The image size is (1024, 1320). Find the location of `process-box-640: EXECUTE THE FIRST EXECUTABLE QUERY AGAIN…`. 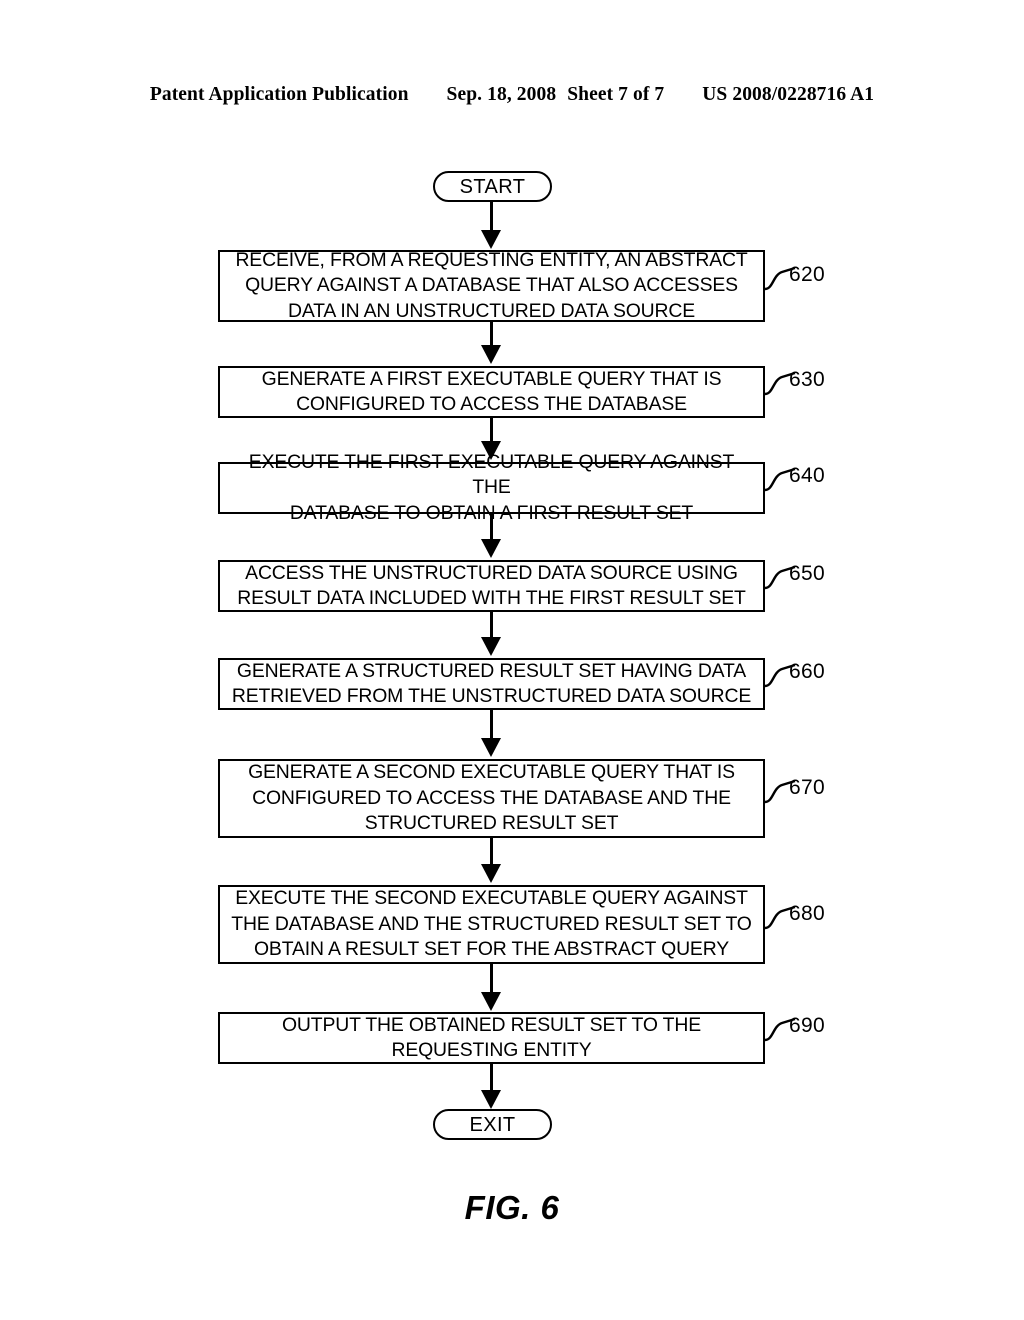

process-box-640: EXECUTE THE FIRST EXECUTABLE QUERY AGAIN… is located at coordinates (491, 487).